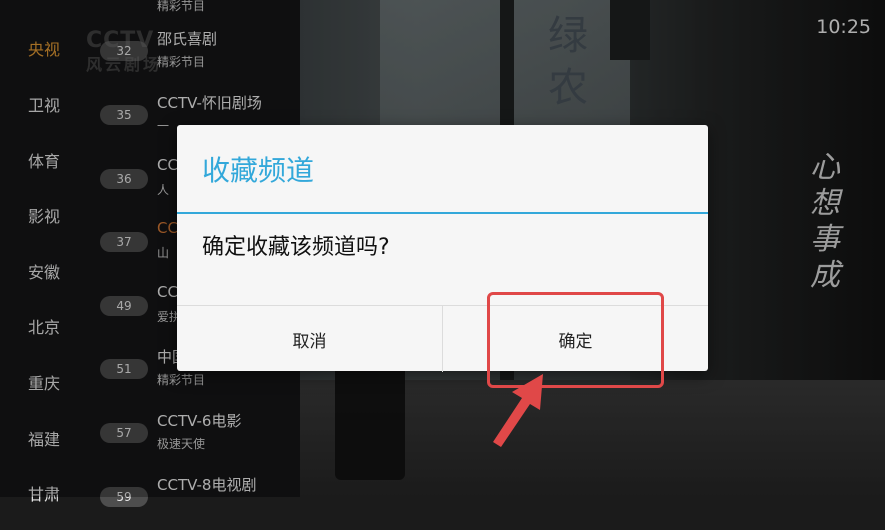 The image size is (885, 530). What do you see at coordinates (296, 247) in the screenshot?
I see `dialog-message: 确定收藏该频道吗?` at bounding box center [296, 247].